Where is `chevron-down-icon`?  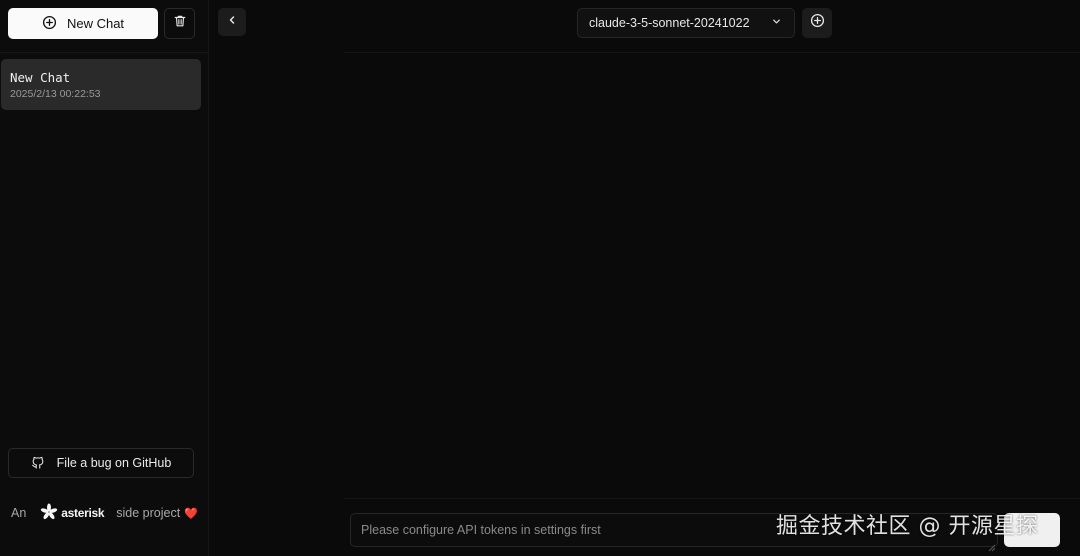
chevron-down-icon is located at coordinates (776, 23).